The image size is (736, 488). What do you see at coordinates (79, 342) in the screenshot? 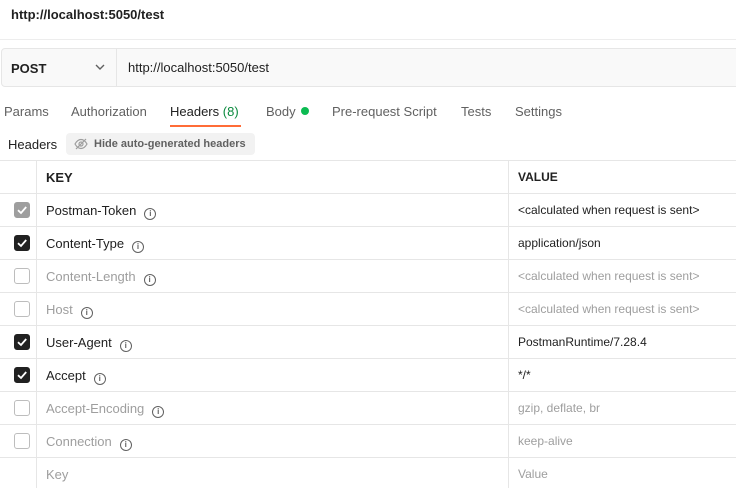
I see `header-key: User-Agent` at bounding box center [79, 342].